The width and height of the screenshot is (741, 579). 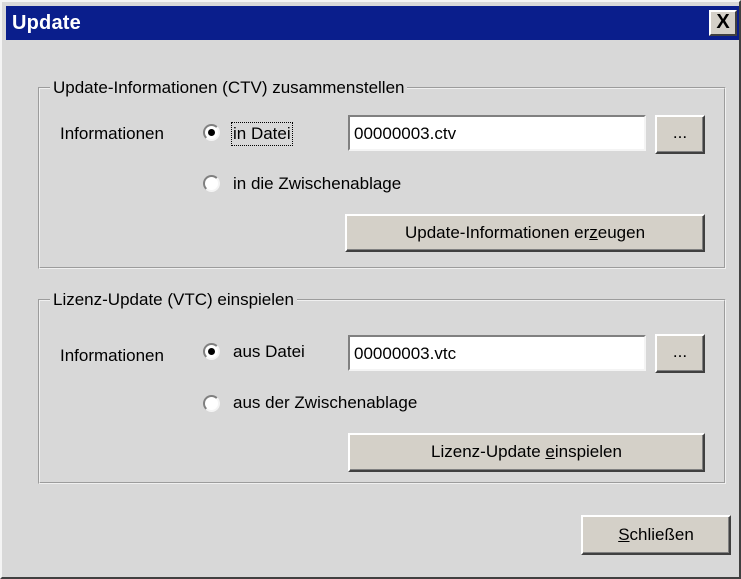 I want to click on vtc-radio-file, so click(x=211, y=351).